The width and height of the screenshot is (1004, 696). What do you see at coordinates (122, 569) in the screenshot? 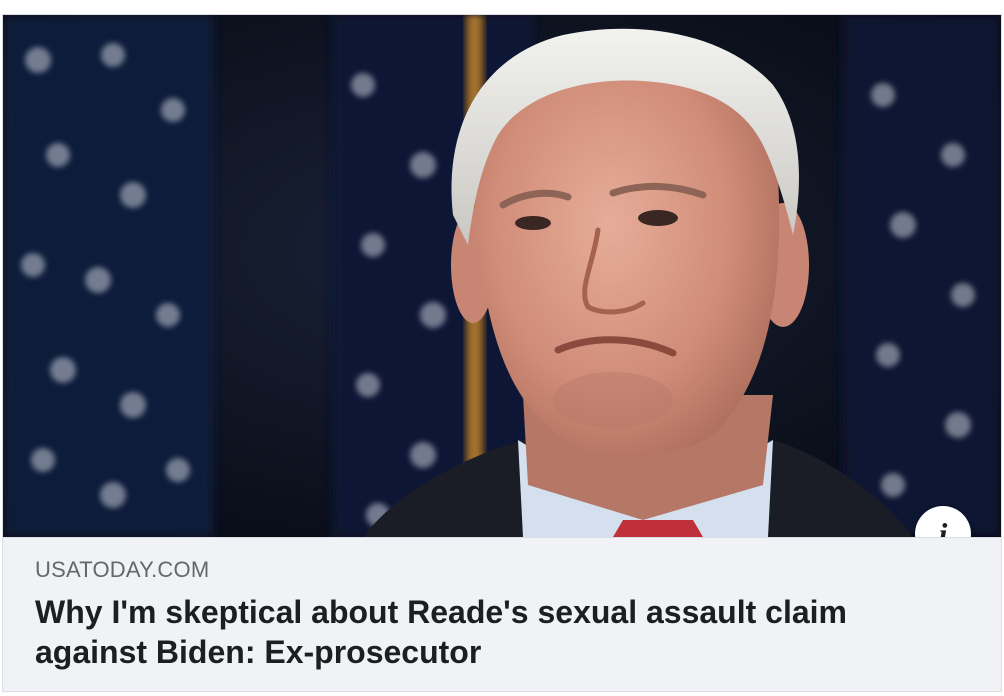
I see `link-domain: USATODAY.COM` at bounding box center [122, 569].